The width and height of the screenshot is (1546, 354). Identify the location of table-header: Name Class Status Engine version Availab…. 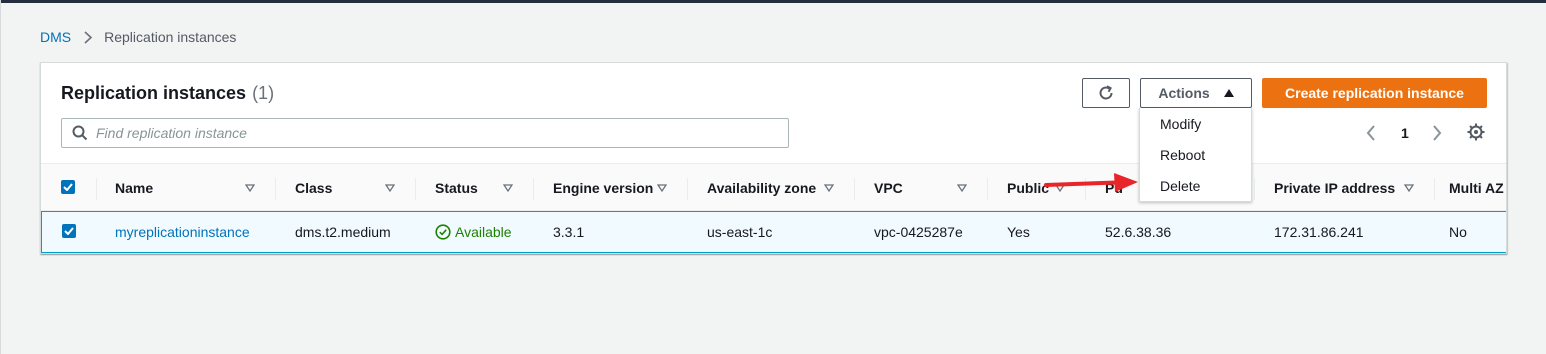
(773, 187).